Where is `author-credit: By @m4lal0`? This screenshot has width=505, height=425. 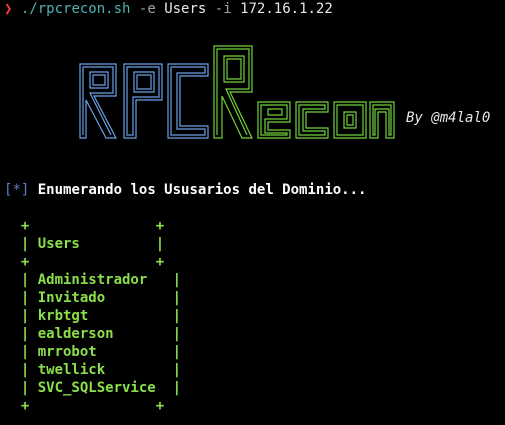 author-credit: By @m4lal0 is located at coordinates (448, 118).